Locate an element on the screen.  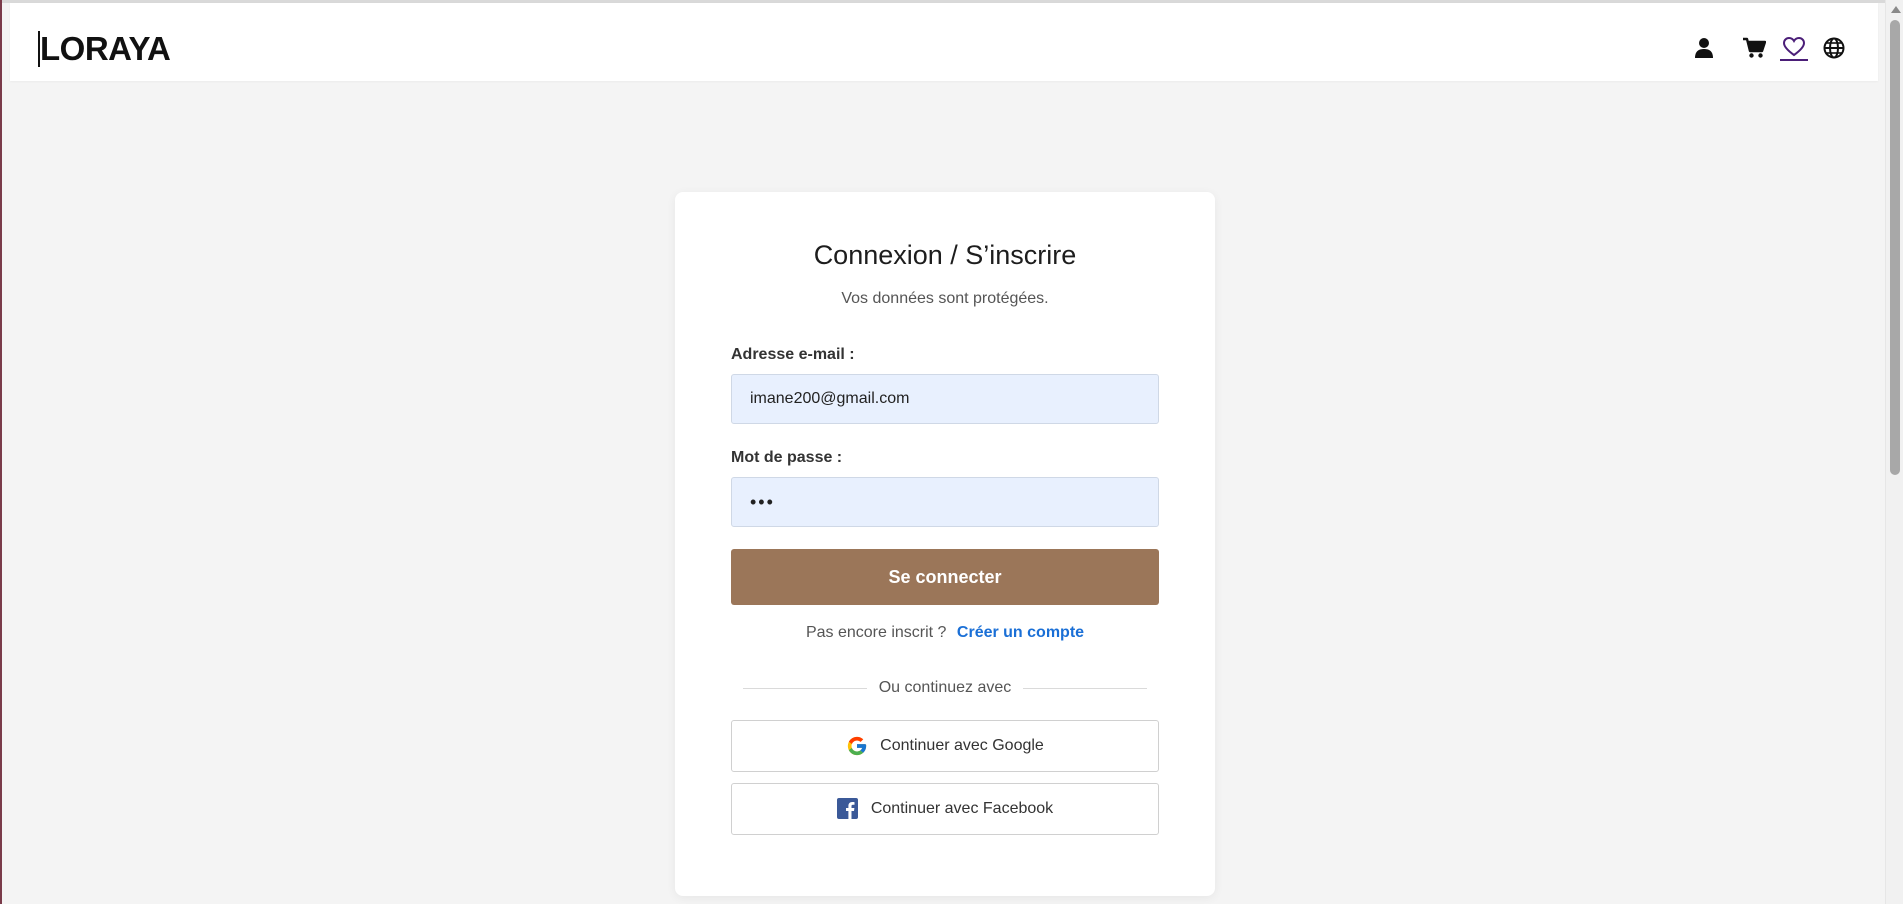
site-header: LORAYA is located at coordinates (944, 42).